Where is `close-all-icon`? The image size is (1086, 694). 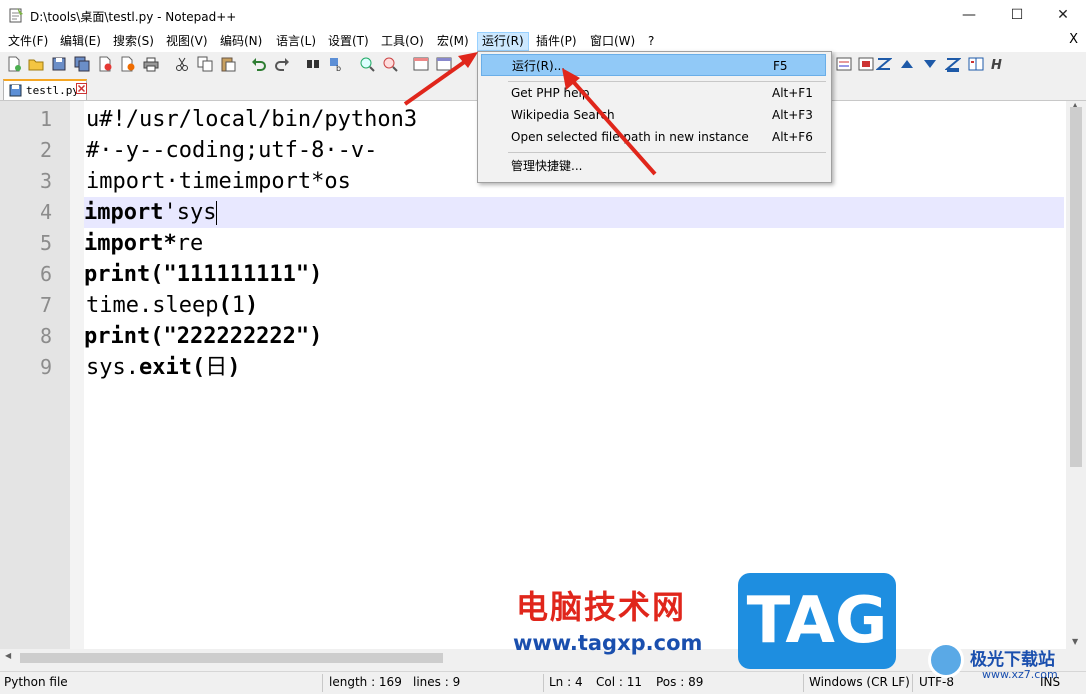
close-all-icon is located at coordinates (128, 64).